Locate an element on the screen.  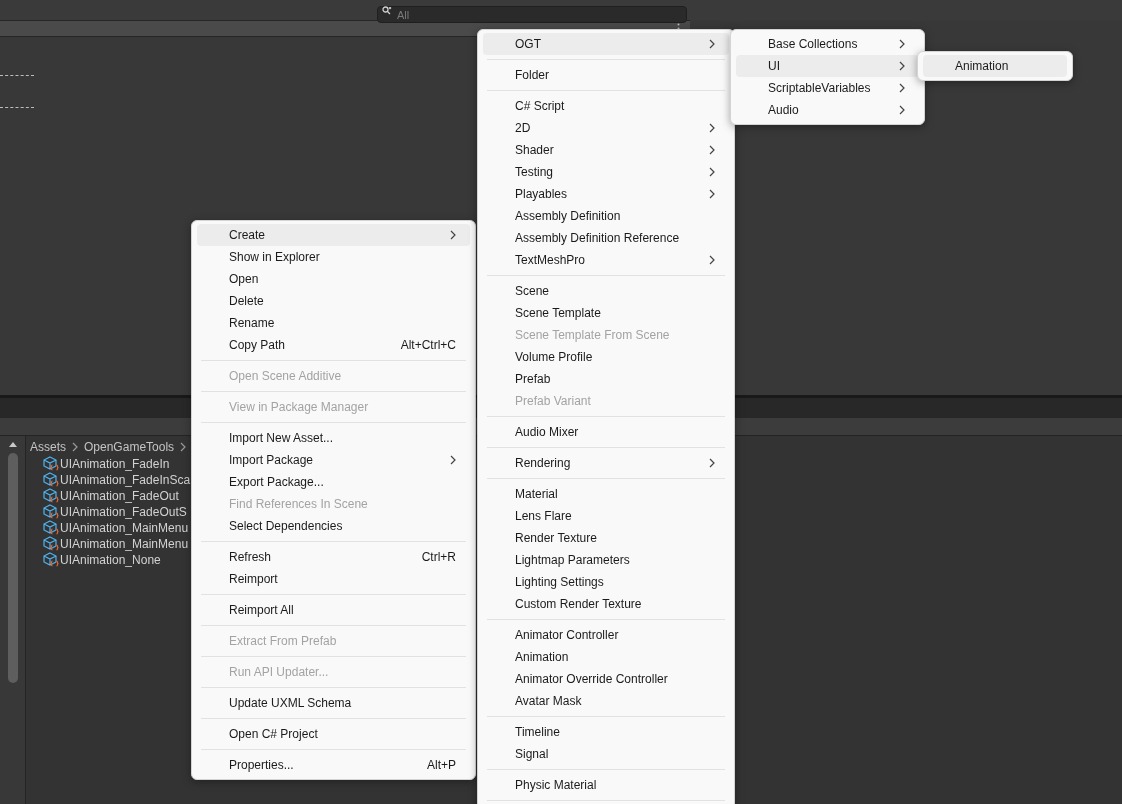
menu-item: Delete is located at coordinates (333, 301).